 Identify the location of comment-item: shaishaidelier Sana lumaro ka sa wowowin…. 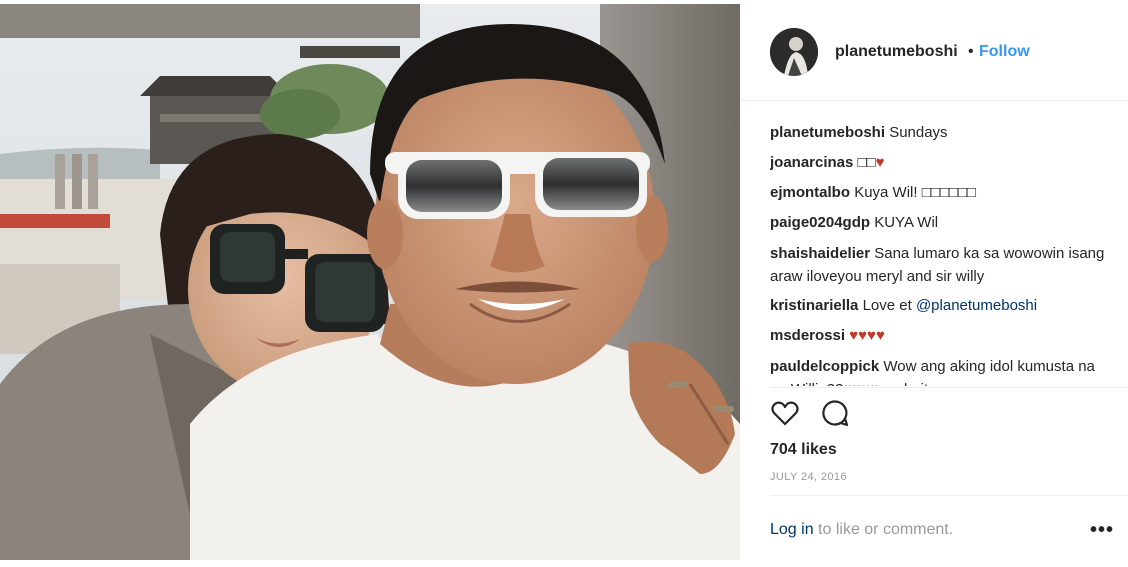
(940, 264).